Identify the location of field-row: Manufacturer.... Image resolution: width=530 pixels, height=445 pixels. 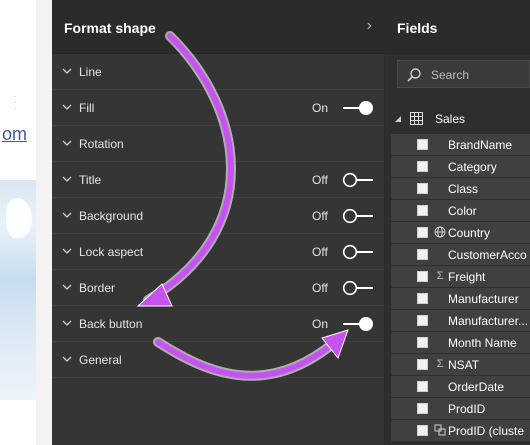
(460, 321).